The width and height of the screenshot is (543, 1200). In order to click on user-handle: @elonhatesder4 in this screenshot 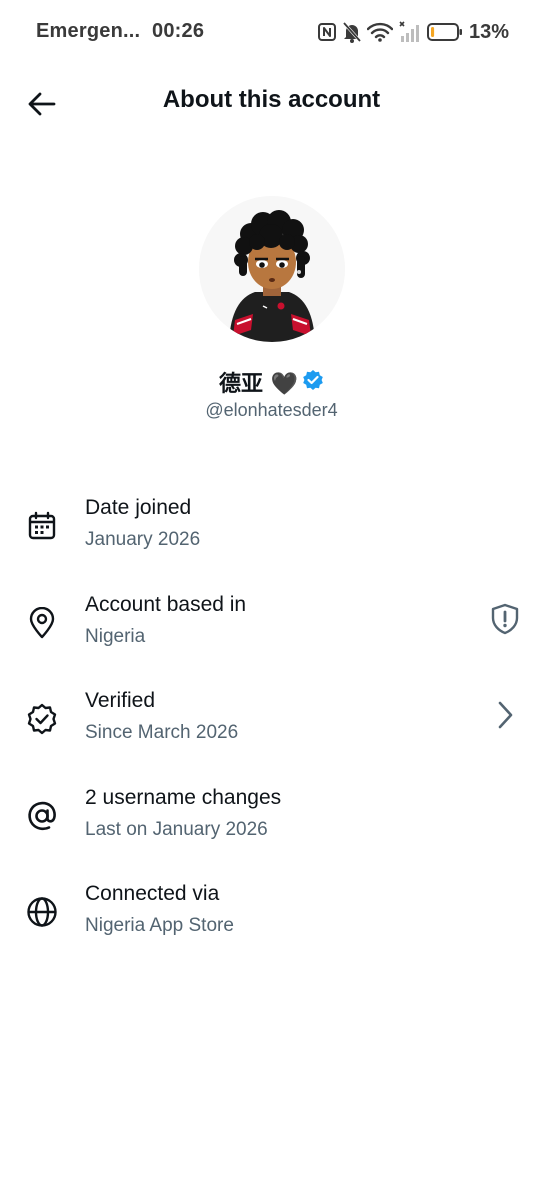, I will do `click(271, 410)`.